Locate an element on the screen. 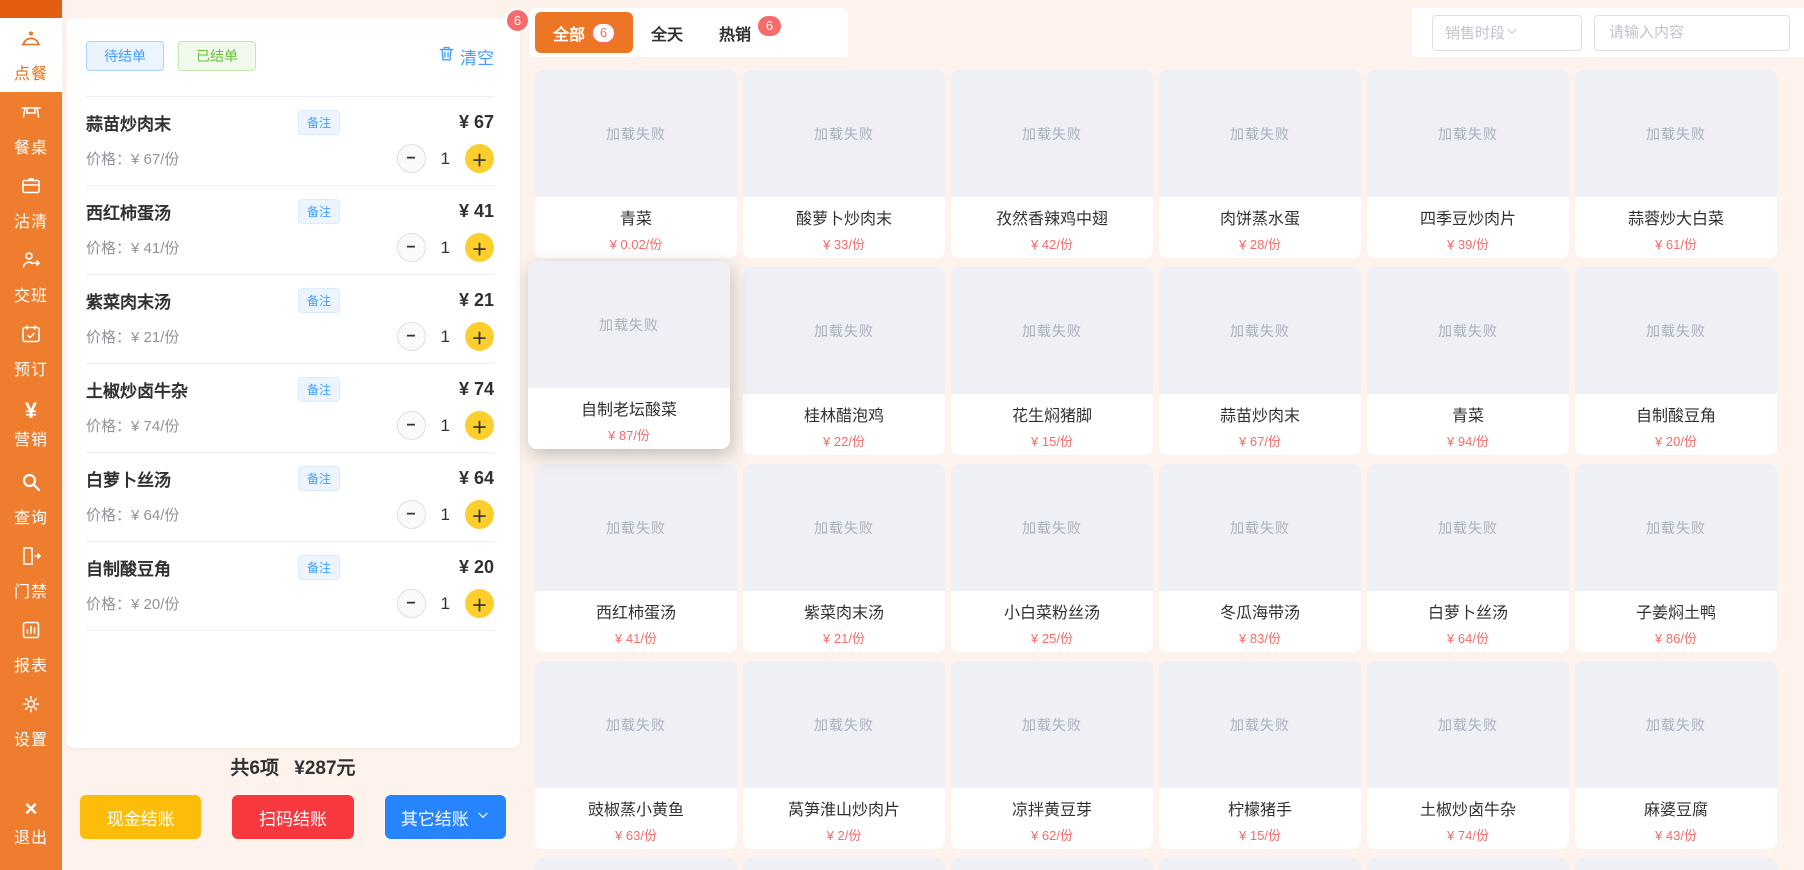  door-access-icon is located at coordinates (31, 558).